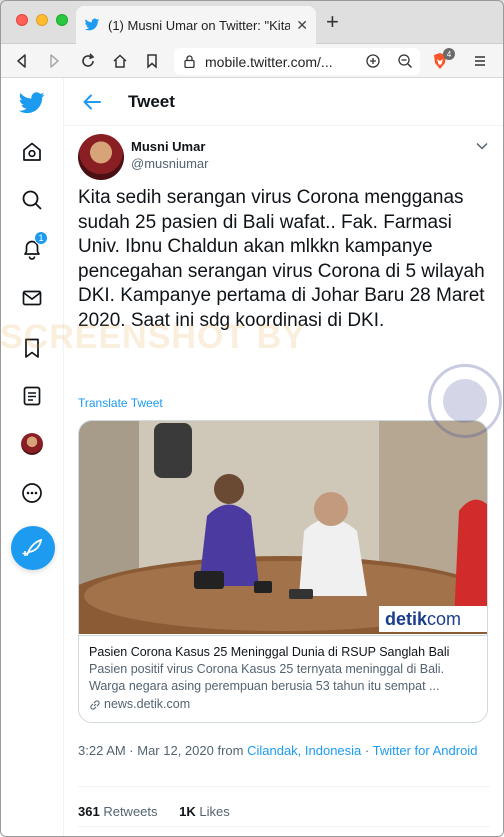 The height and width of the screenshot is (837, 504). Describe the element at coordinates (442, 59) in the screenshot. I see `brave-shield-button: 4` at that location.